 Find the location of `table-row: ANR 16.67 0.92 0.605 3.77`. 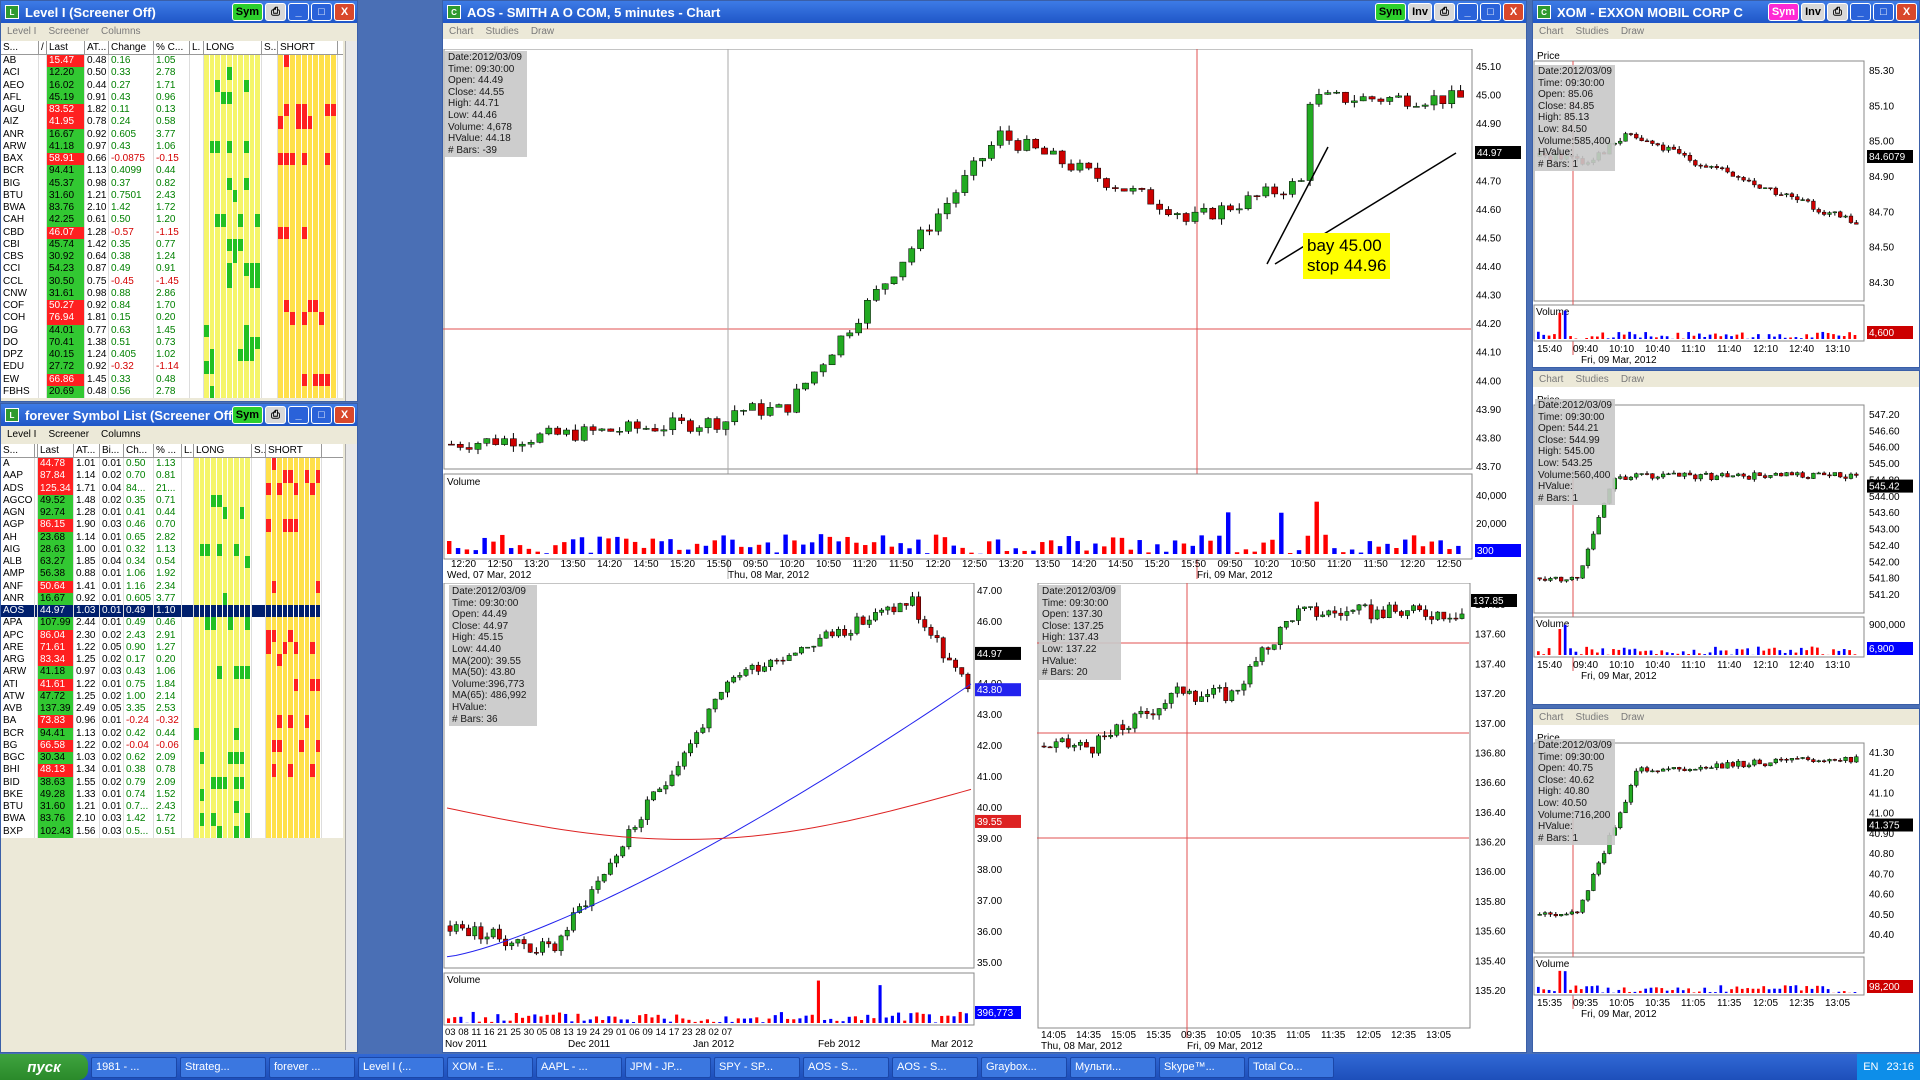

table-row: ANR 16.67 0.92 0.605 3.77 is located at coordinates (172, 134).